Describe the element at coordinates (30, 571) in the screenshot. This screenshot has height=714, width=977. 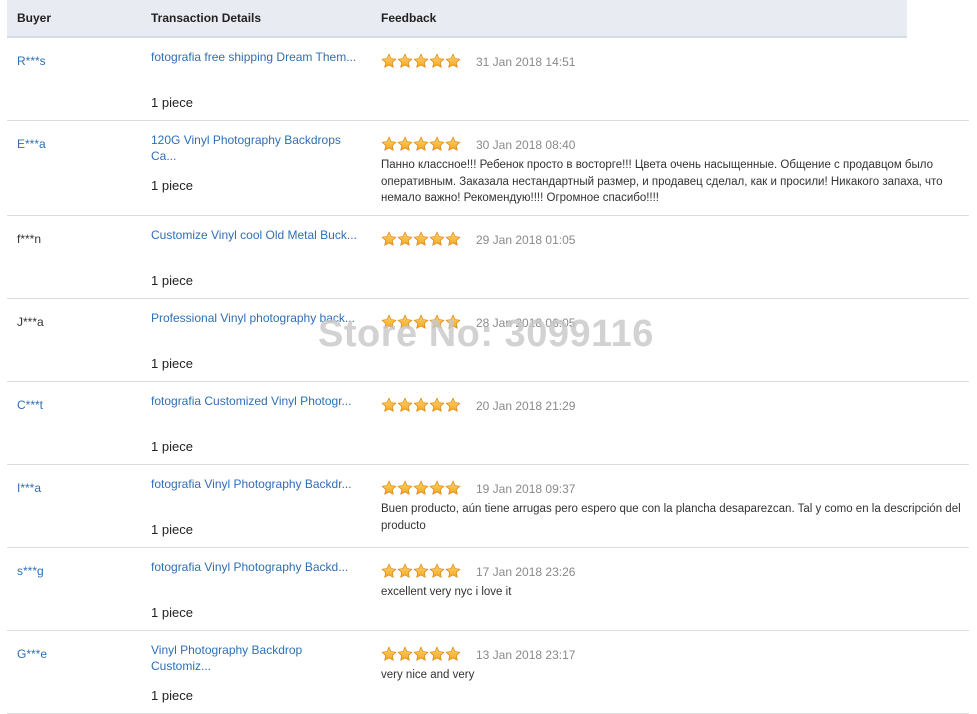
I see `buyer-name: s***g` at that location.